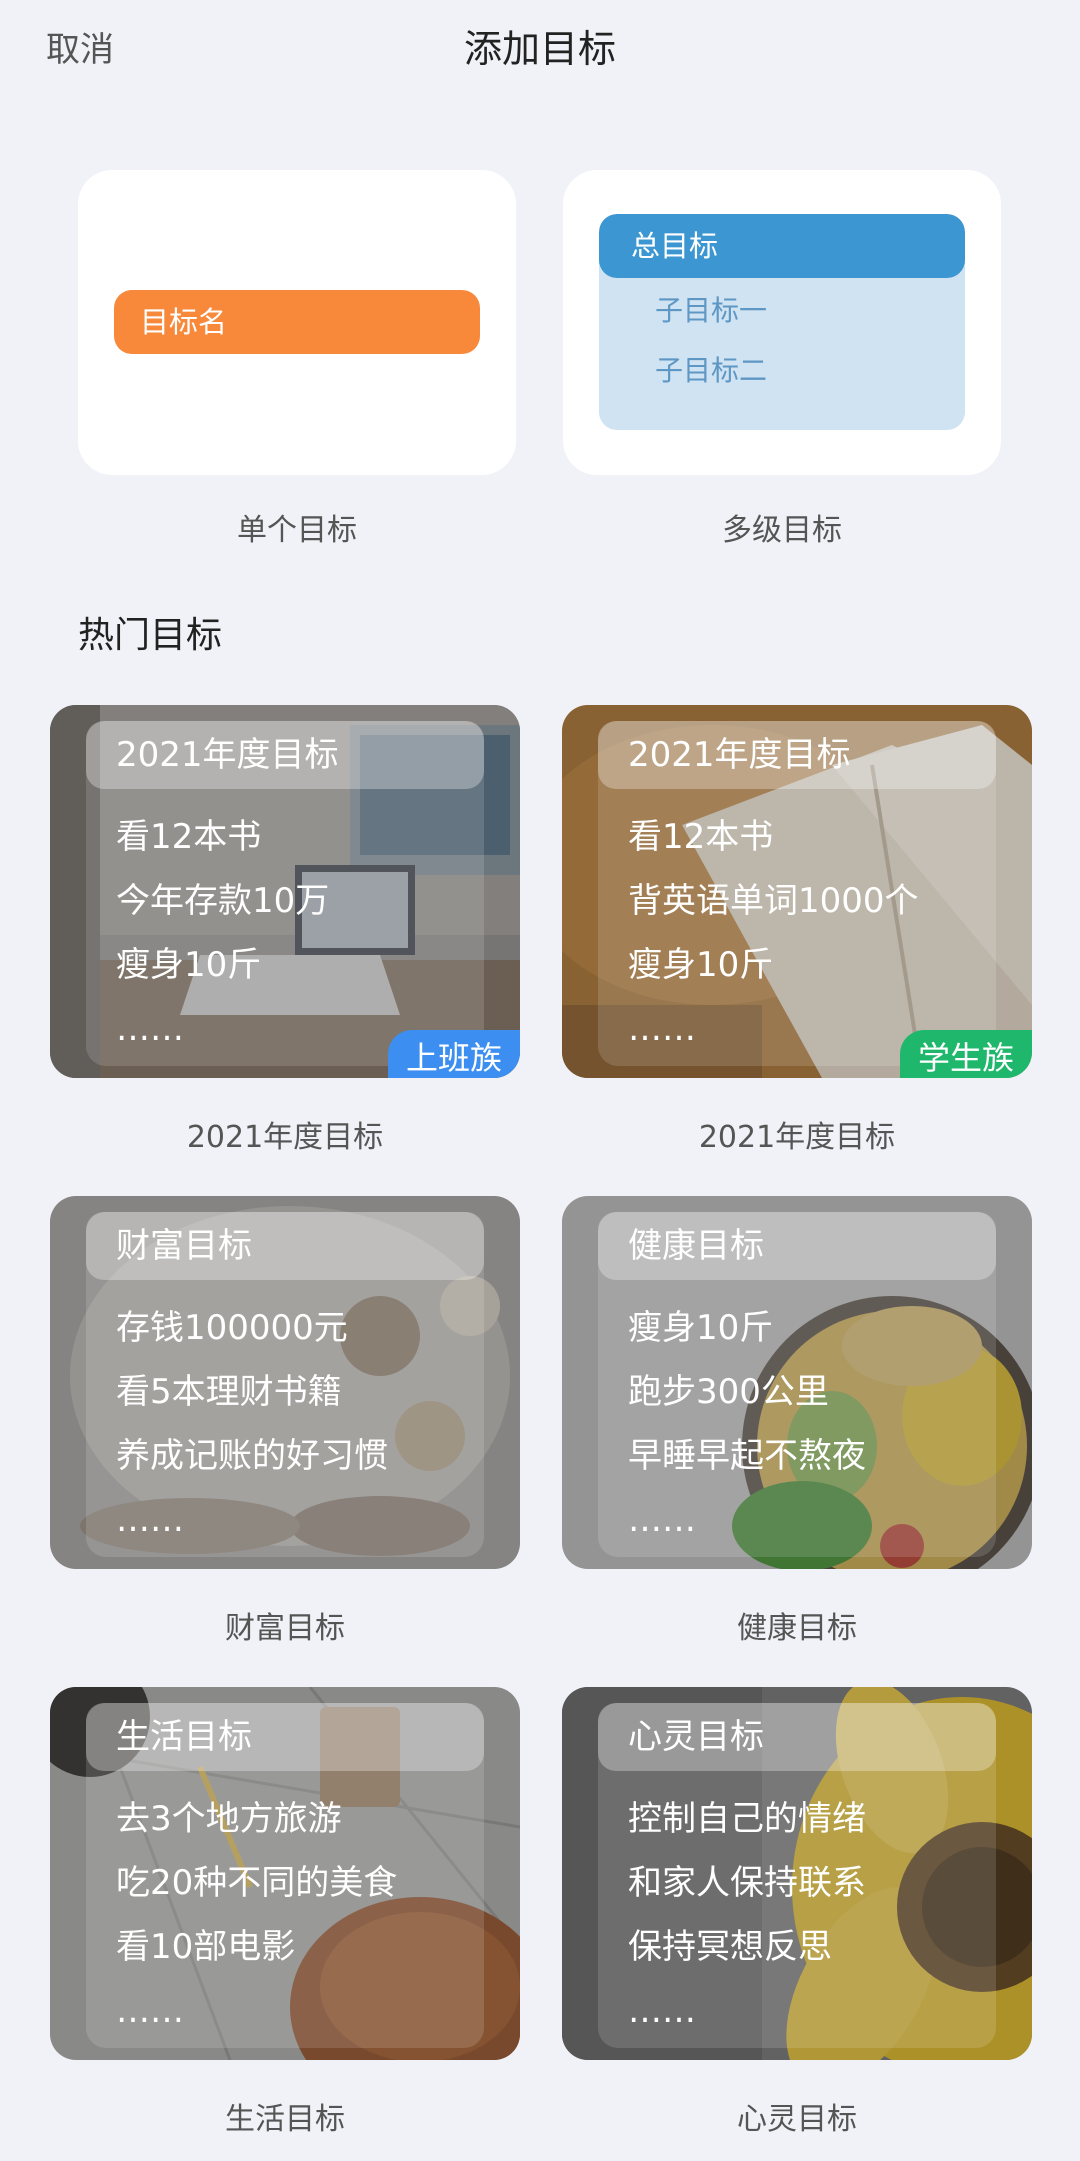 Image resolution: width=1080 pixels, height=2161 pixels. I want to click on header-bar: 取消 添加目标, so click(540, 47).